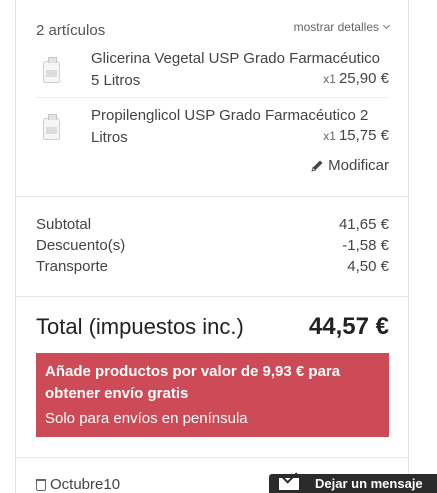 The height and width of the screenshot is (493, 437). Describe the element at coordinates (368, 266) in the screenshot. I see `shipping-value: 4,50 €` at that location.